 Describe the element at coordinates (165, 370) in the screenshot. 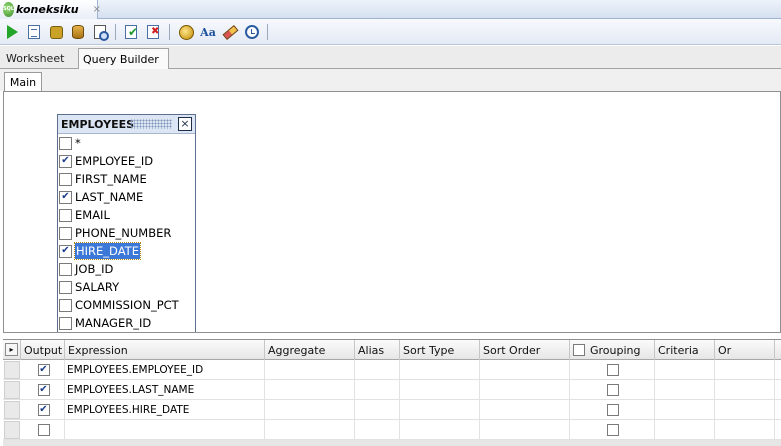

I see `expression-cell: EMPLOYEES.EMPLOYEE_ID` at that location.